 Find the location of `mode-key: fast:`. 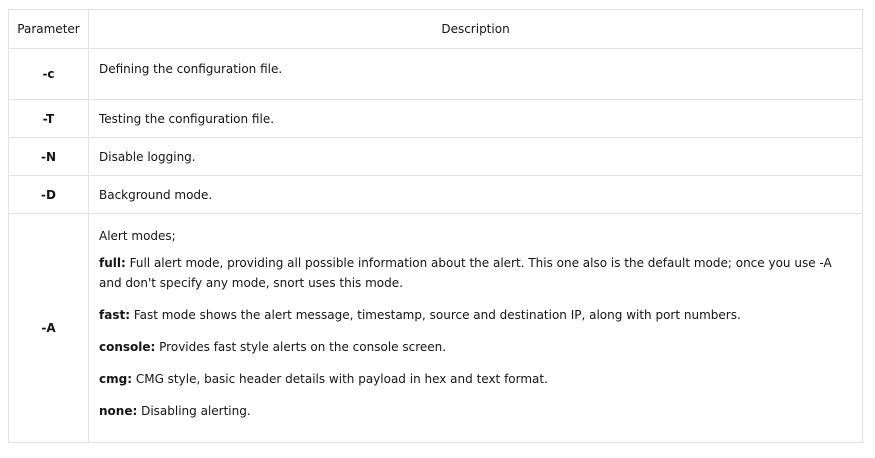

mode-key: fast: is located at coordinates (114, 315).